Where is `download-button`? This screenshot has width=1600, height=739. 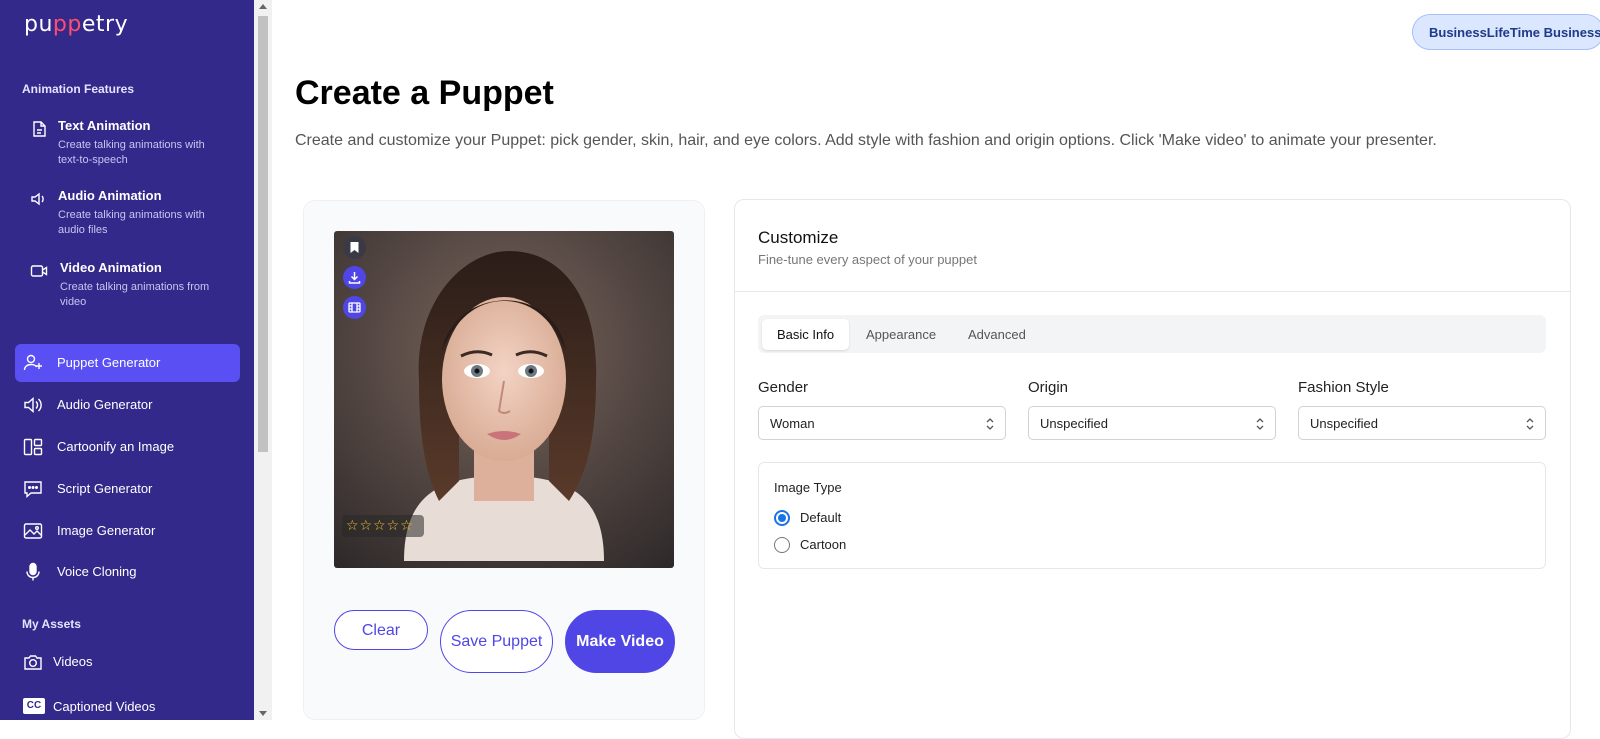
download-button is located at coordinates (354, 277).